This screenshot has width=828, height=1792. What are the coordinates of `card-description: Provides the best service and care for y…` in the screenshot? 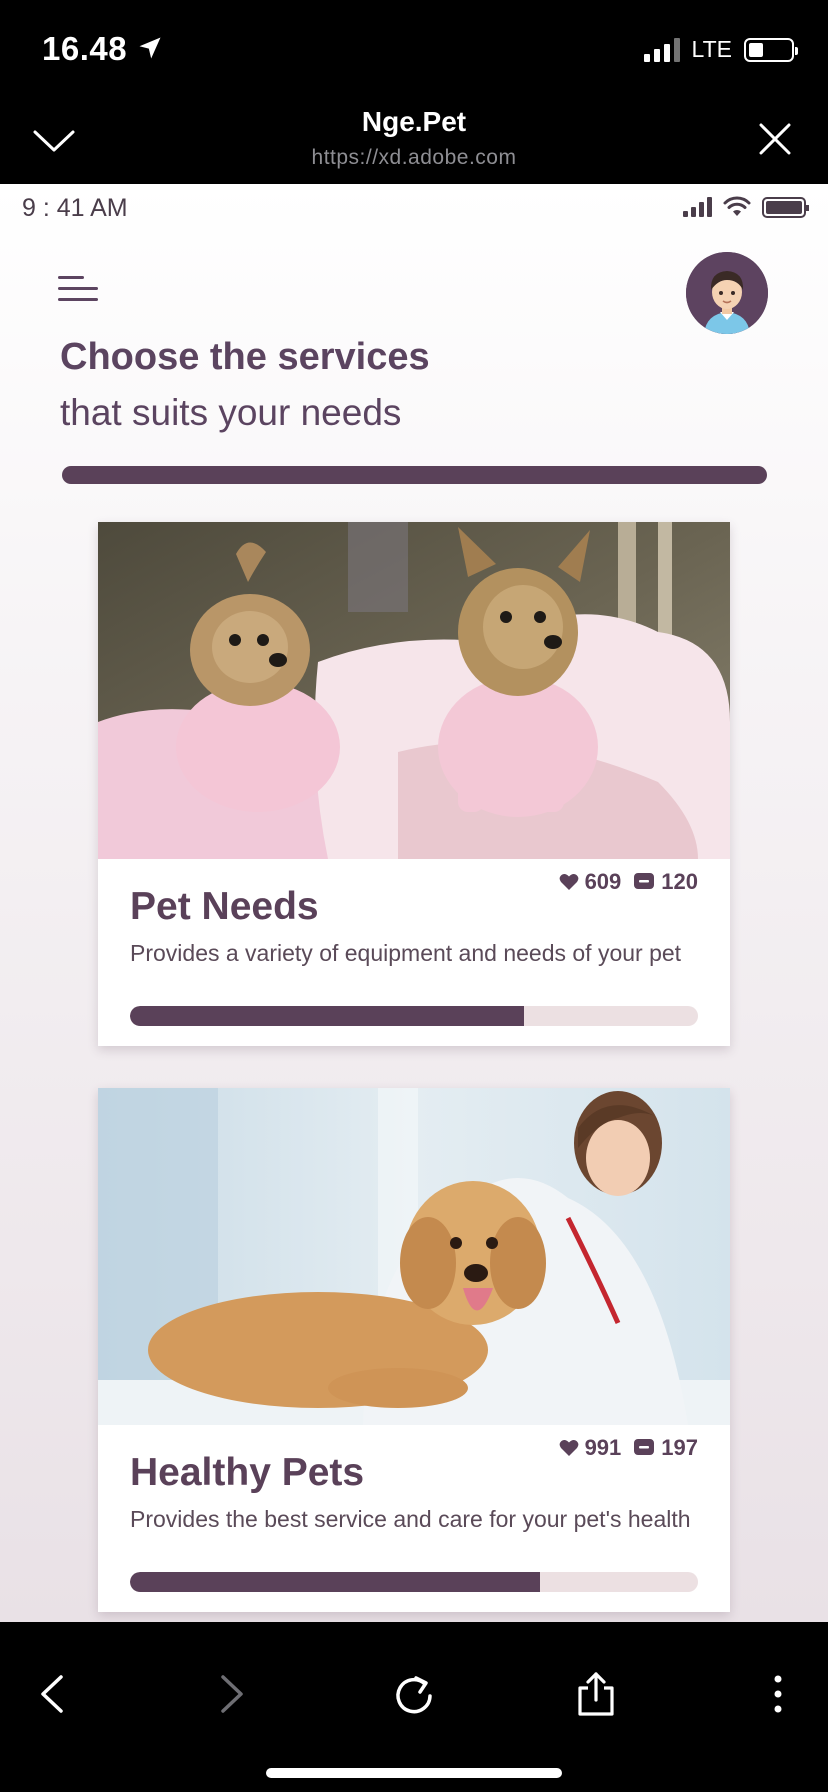 It's located at (410, 1519).